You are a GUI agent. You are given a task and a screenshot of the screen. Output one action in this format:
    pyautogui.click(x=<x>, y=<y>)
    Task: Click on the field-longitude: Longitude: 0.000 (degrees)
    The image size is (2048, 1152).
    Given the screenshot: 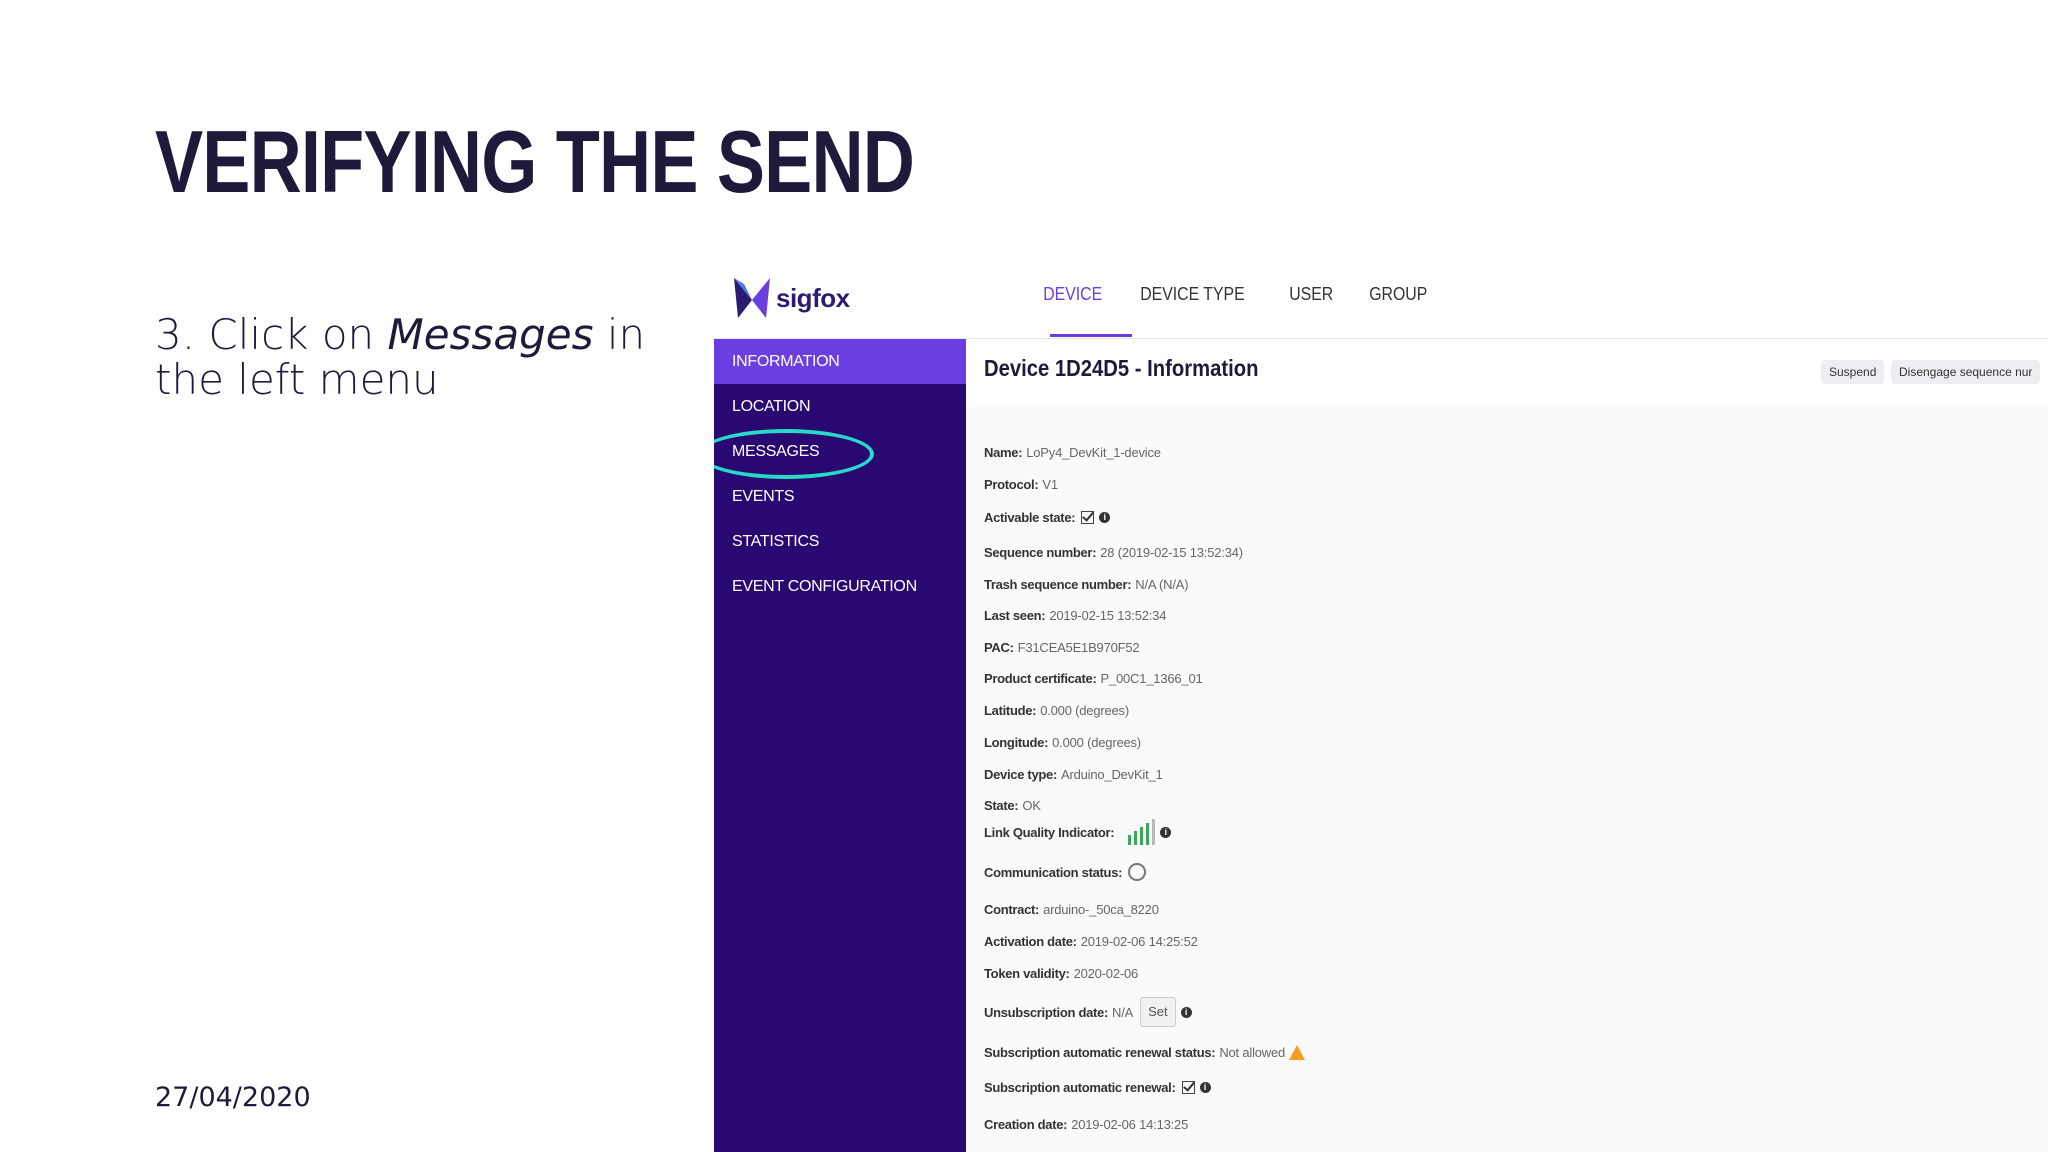 What is the action you would take?
    pyautogui.click(x=1062, y=742)
    